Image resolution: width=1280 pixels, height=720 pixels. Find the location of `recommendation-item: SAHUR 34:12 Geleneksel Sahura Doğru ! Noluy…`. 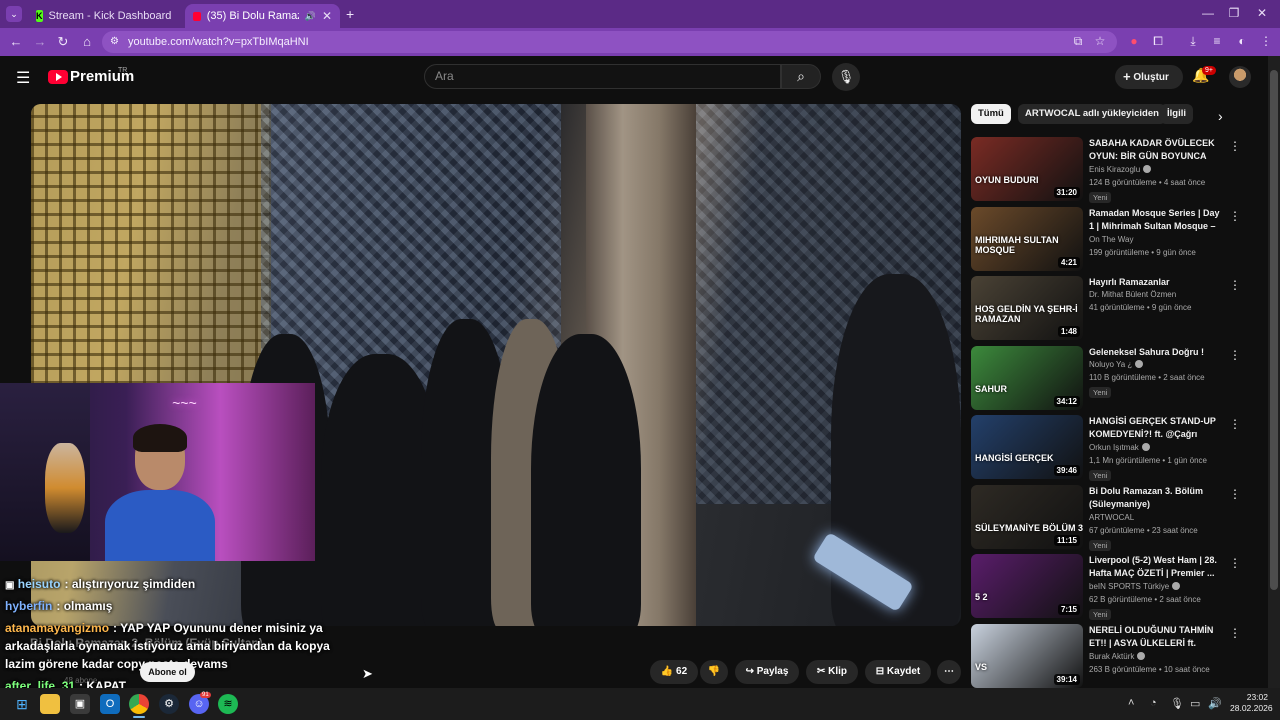

recommendation-item: SAHUR 34:12 Geleneksel Sahura Doğru ! Noluy… is located at coordinates (1116, 378).